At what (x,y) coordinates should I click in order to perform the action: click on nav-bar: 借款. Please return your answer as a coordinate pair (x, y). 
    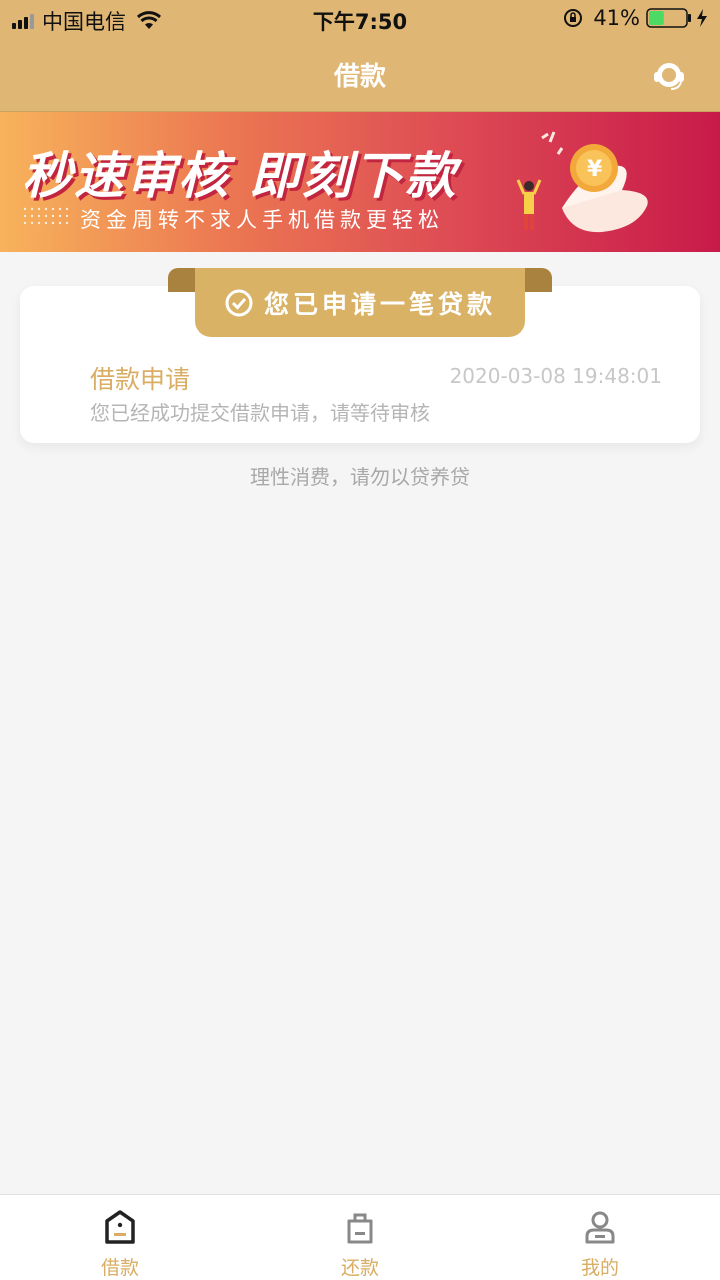
    Looking at the image, I should click on (360, 74).